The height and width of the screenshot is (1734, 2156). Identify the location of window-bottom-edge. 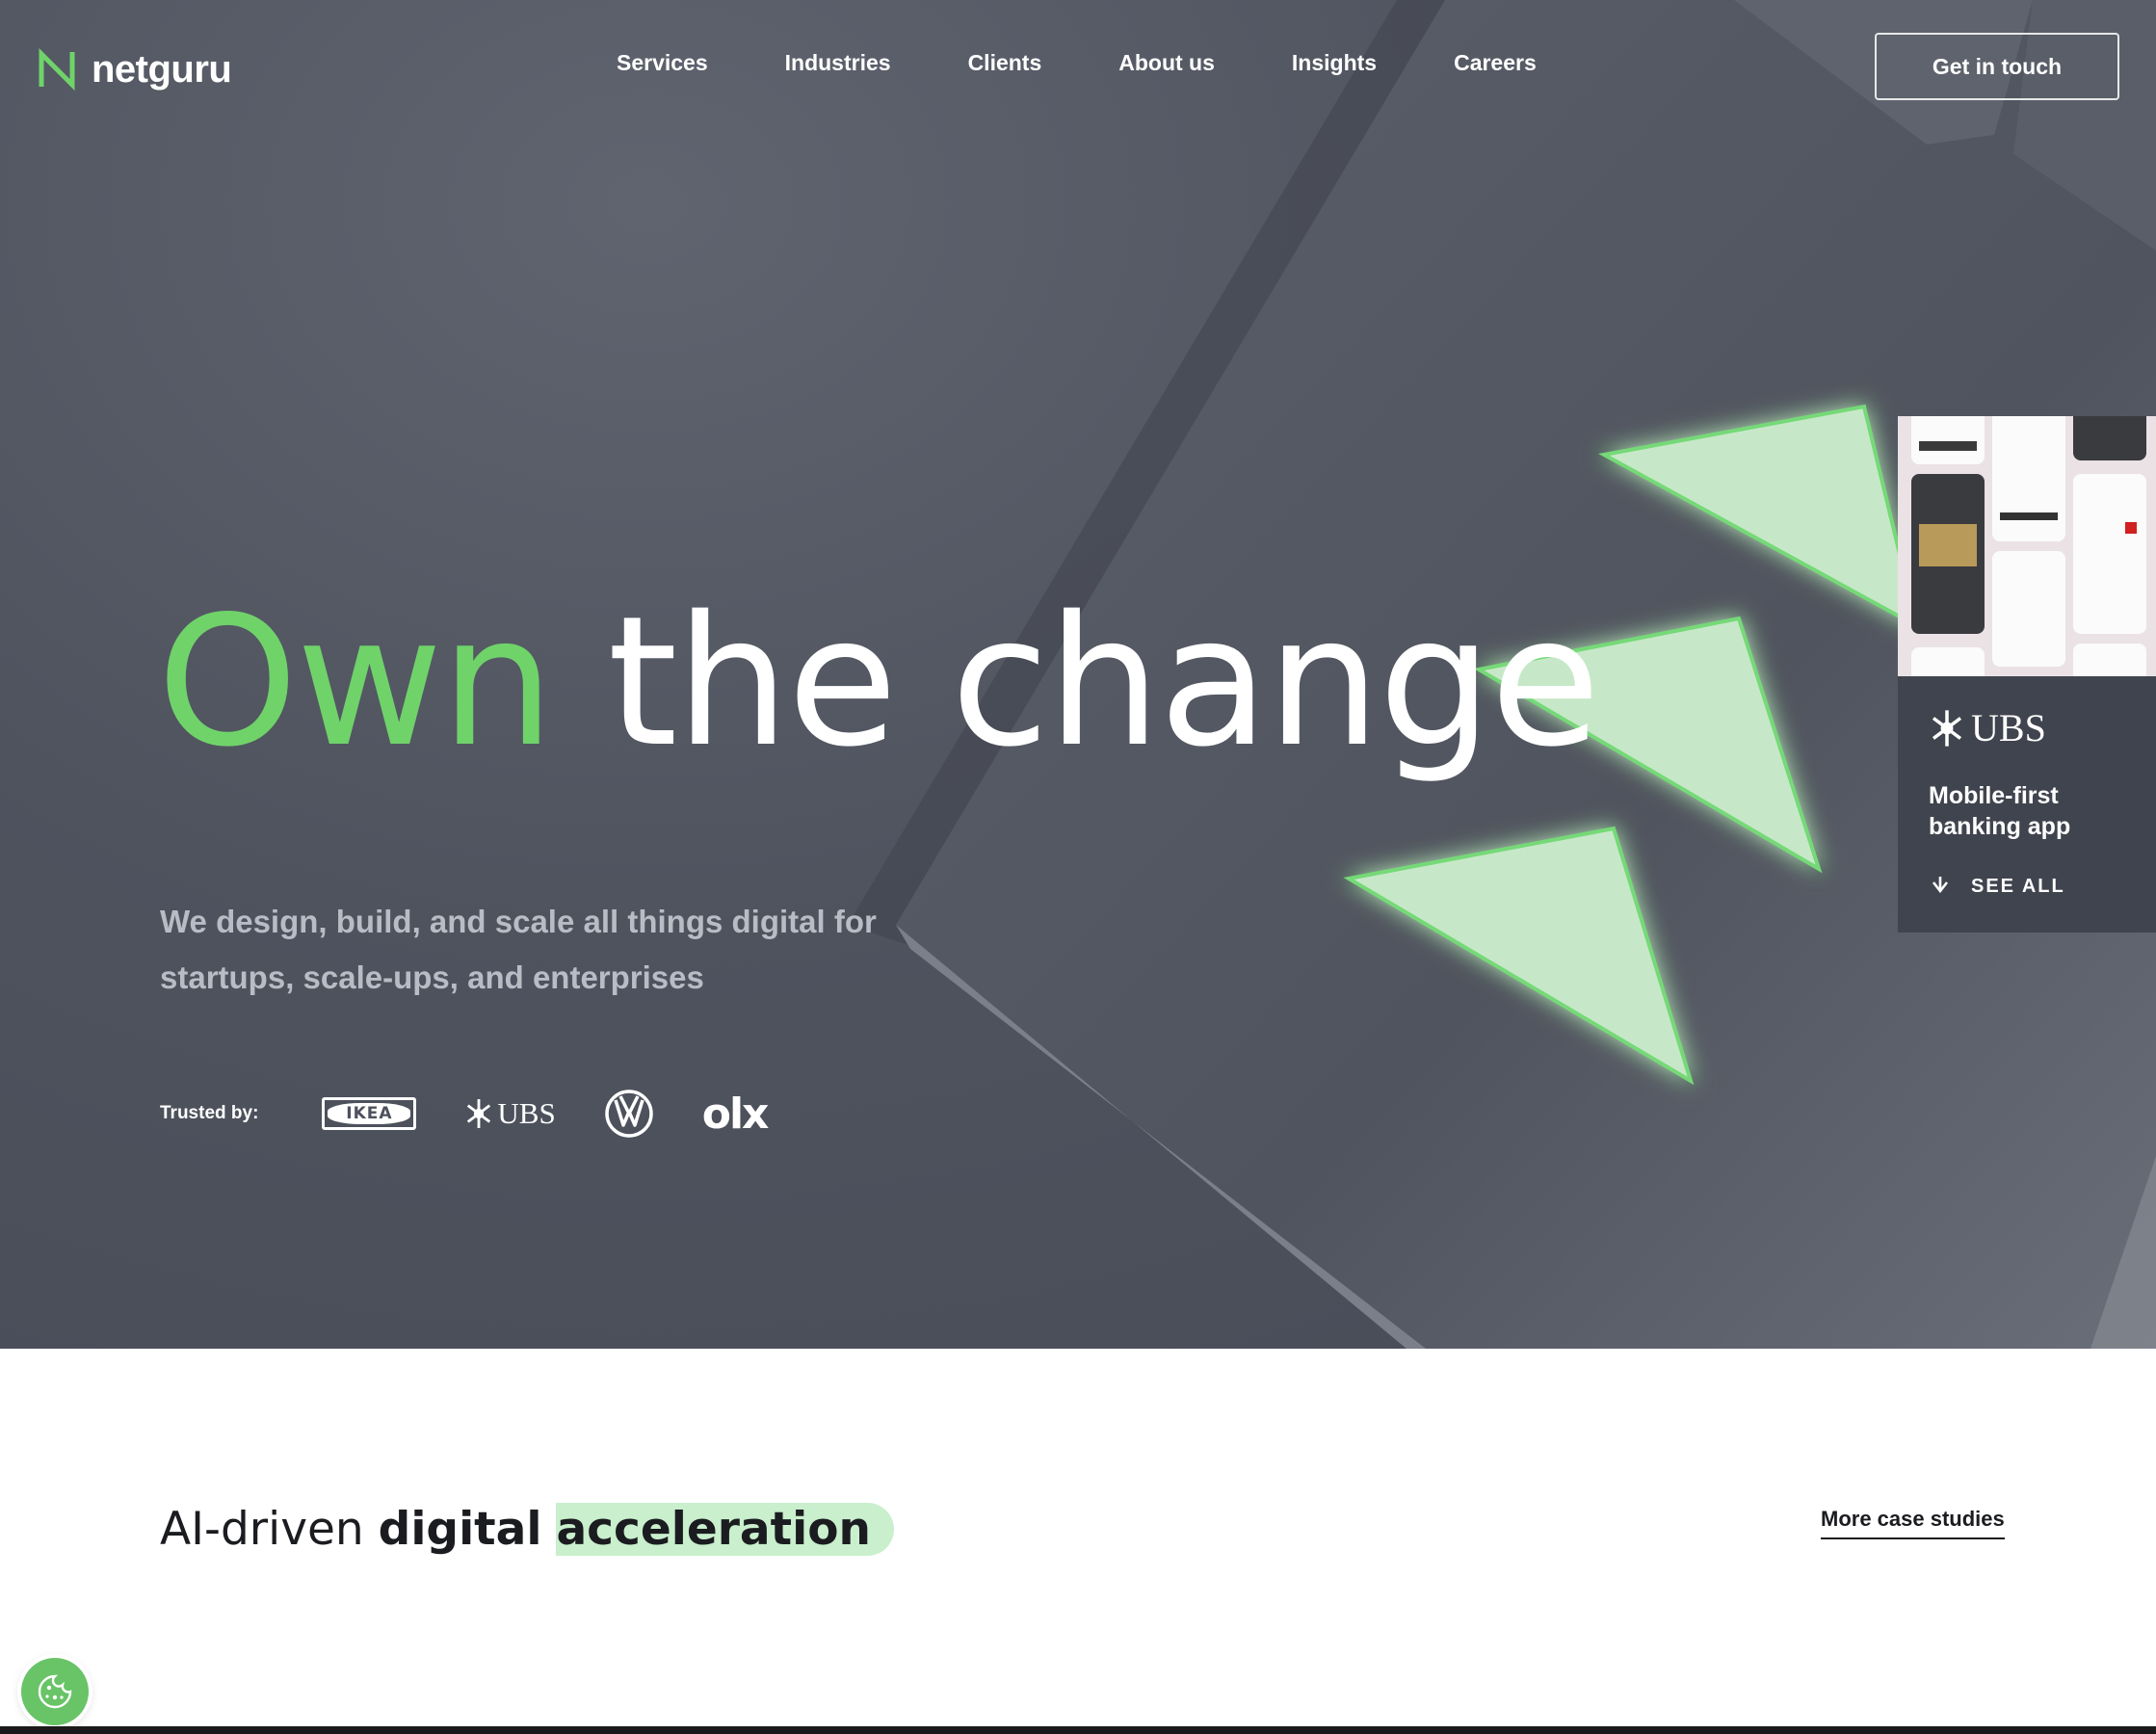
(1078, 1730).